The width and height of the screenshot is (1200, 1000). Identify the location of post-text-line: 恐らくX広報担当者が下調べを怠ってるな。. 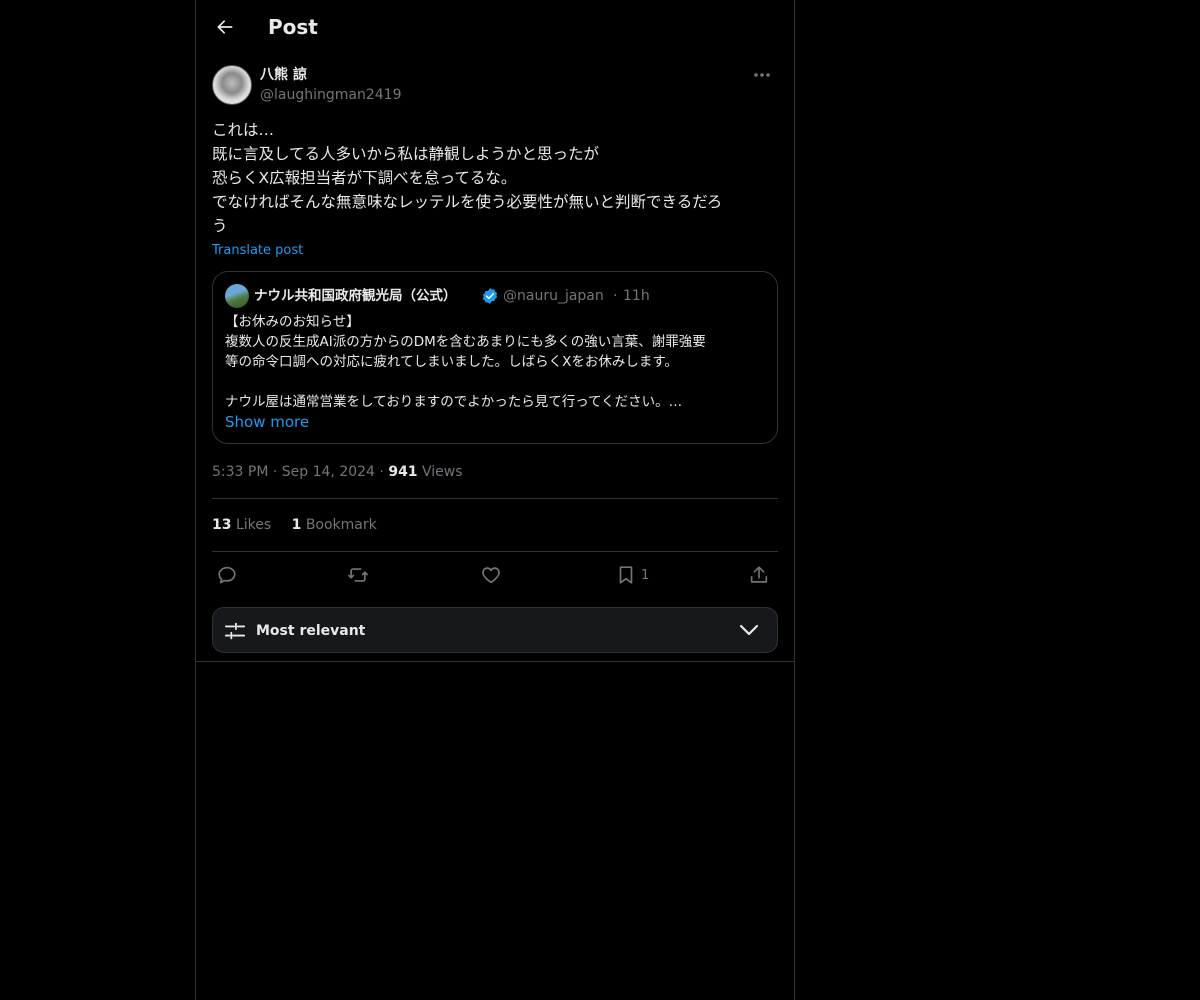
(364, 178).